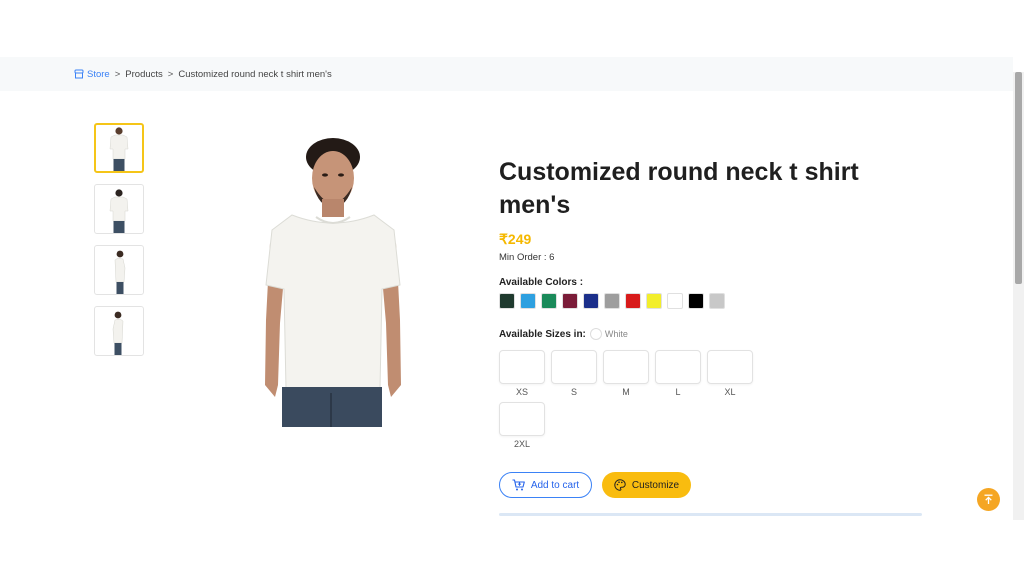 The image size is (1024, 576). I want to click on store-icon, so click(79, 74).